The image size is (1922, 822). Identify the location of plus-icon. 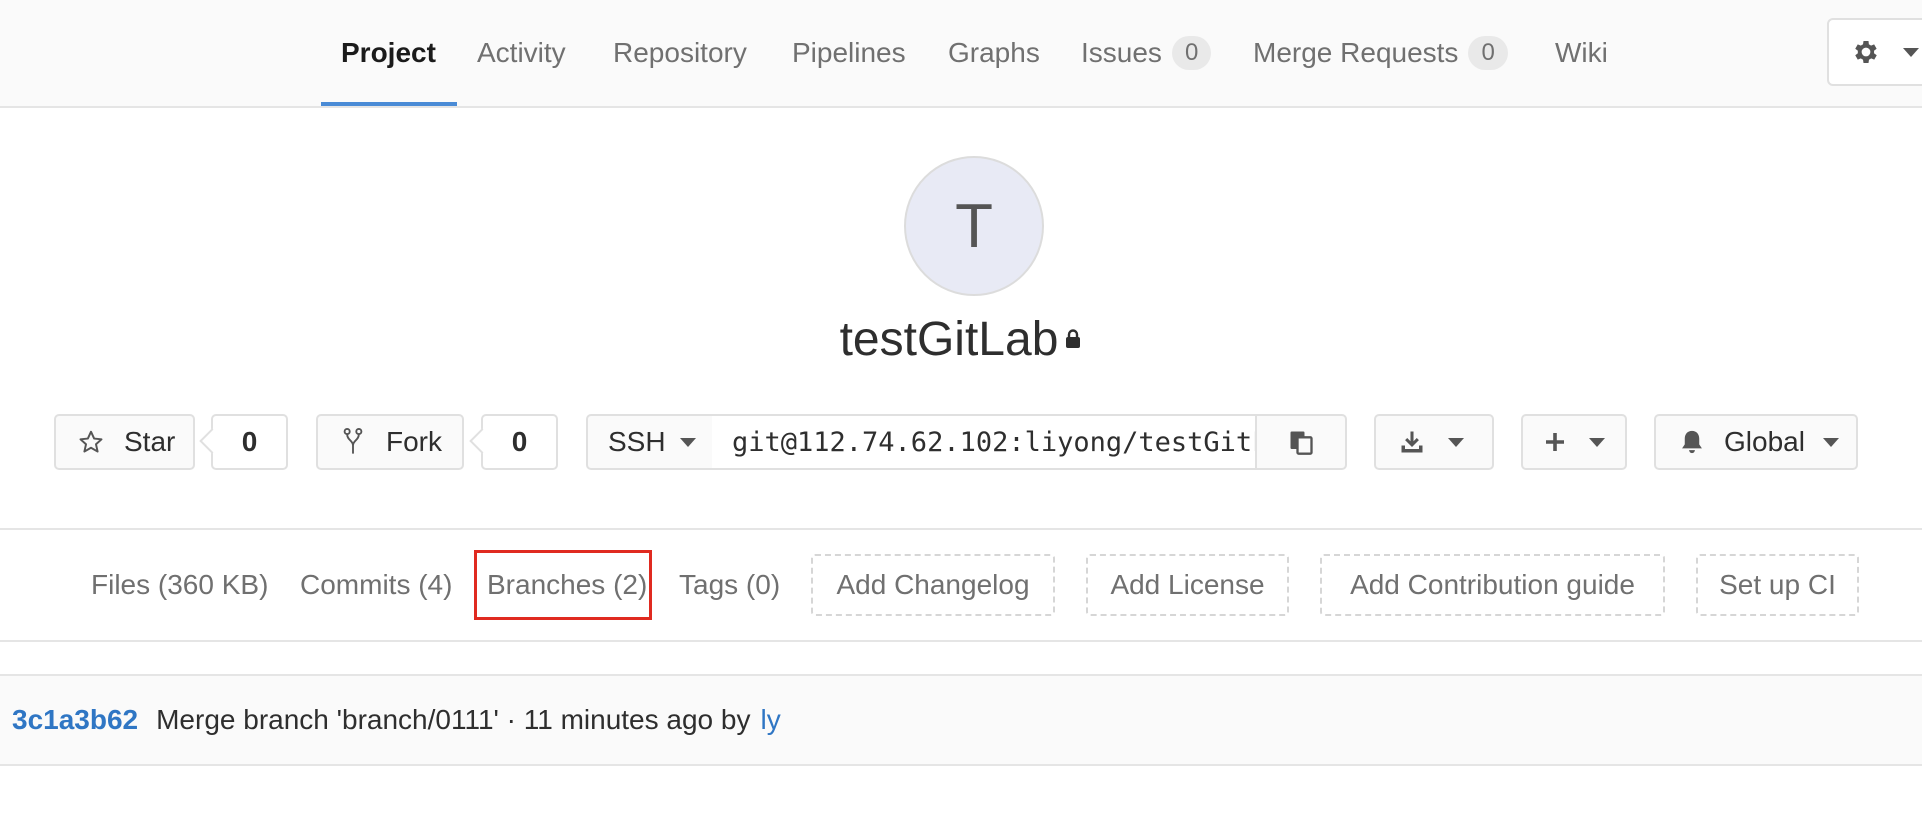
(1555, 442).